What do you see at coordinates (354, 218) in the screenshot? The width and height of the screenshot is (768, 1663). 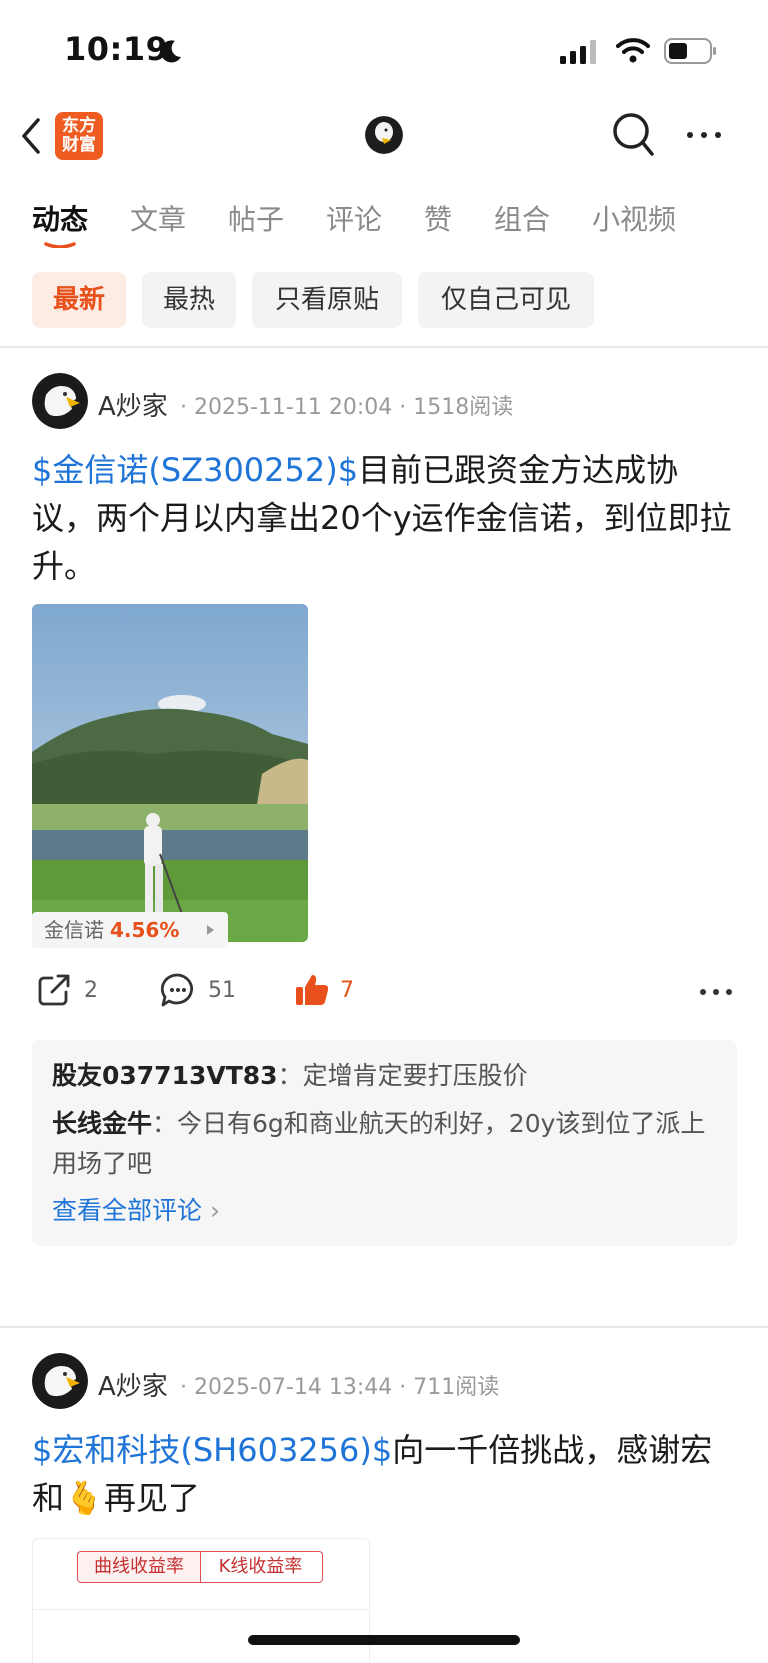 I see `tab-pinglun: 评论` at bounding box center [354, 218].